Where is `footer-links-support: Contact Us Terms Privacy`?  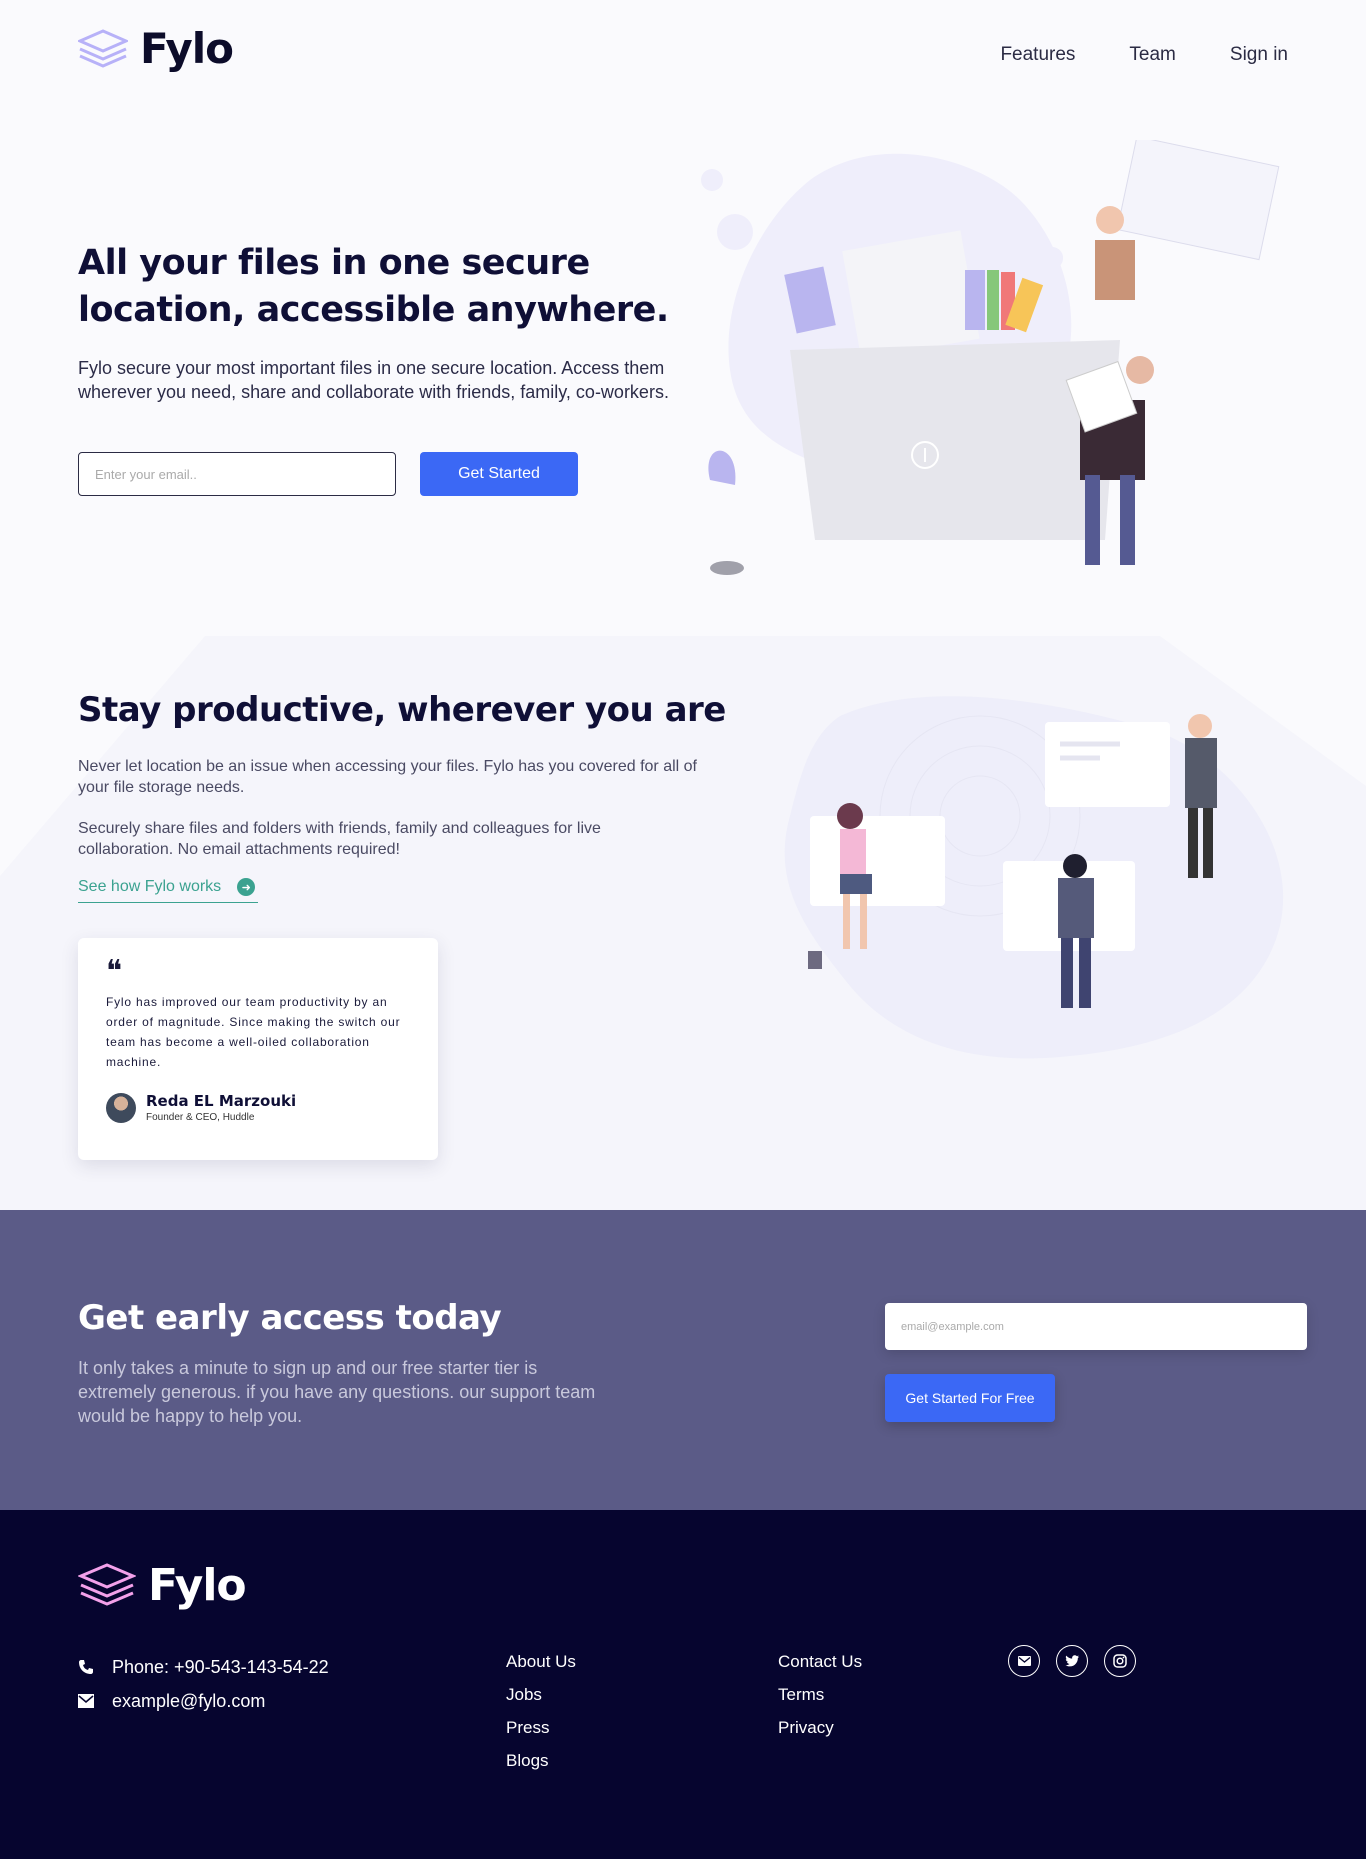 footer-links-support: Contact Us Terms Privacy is located at coordinates (820, 1695).